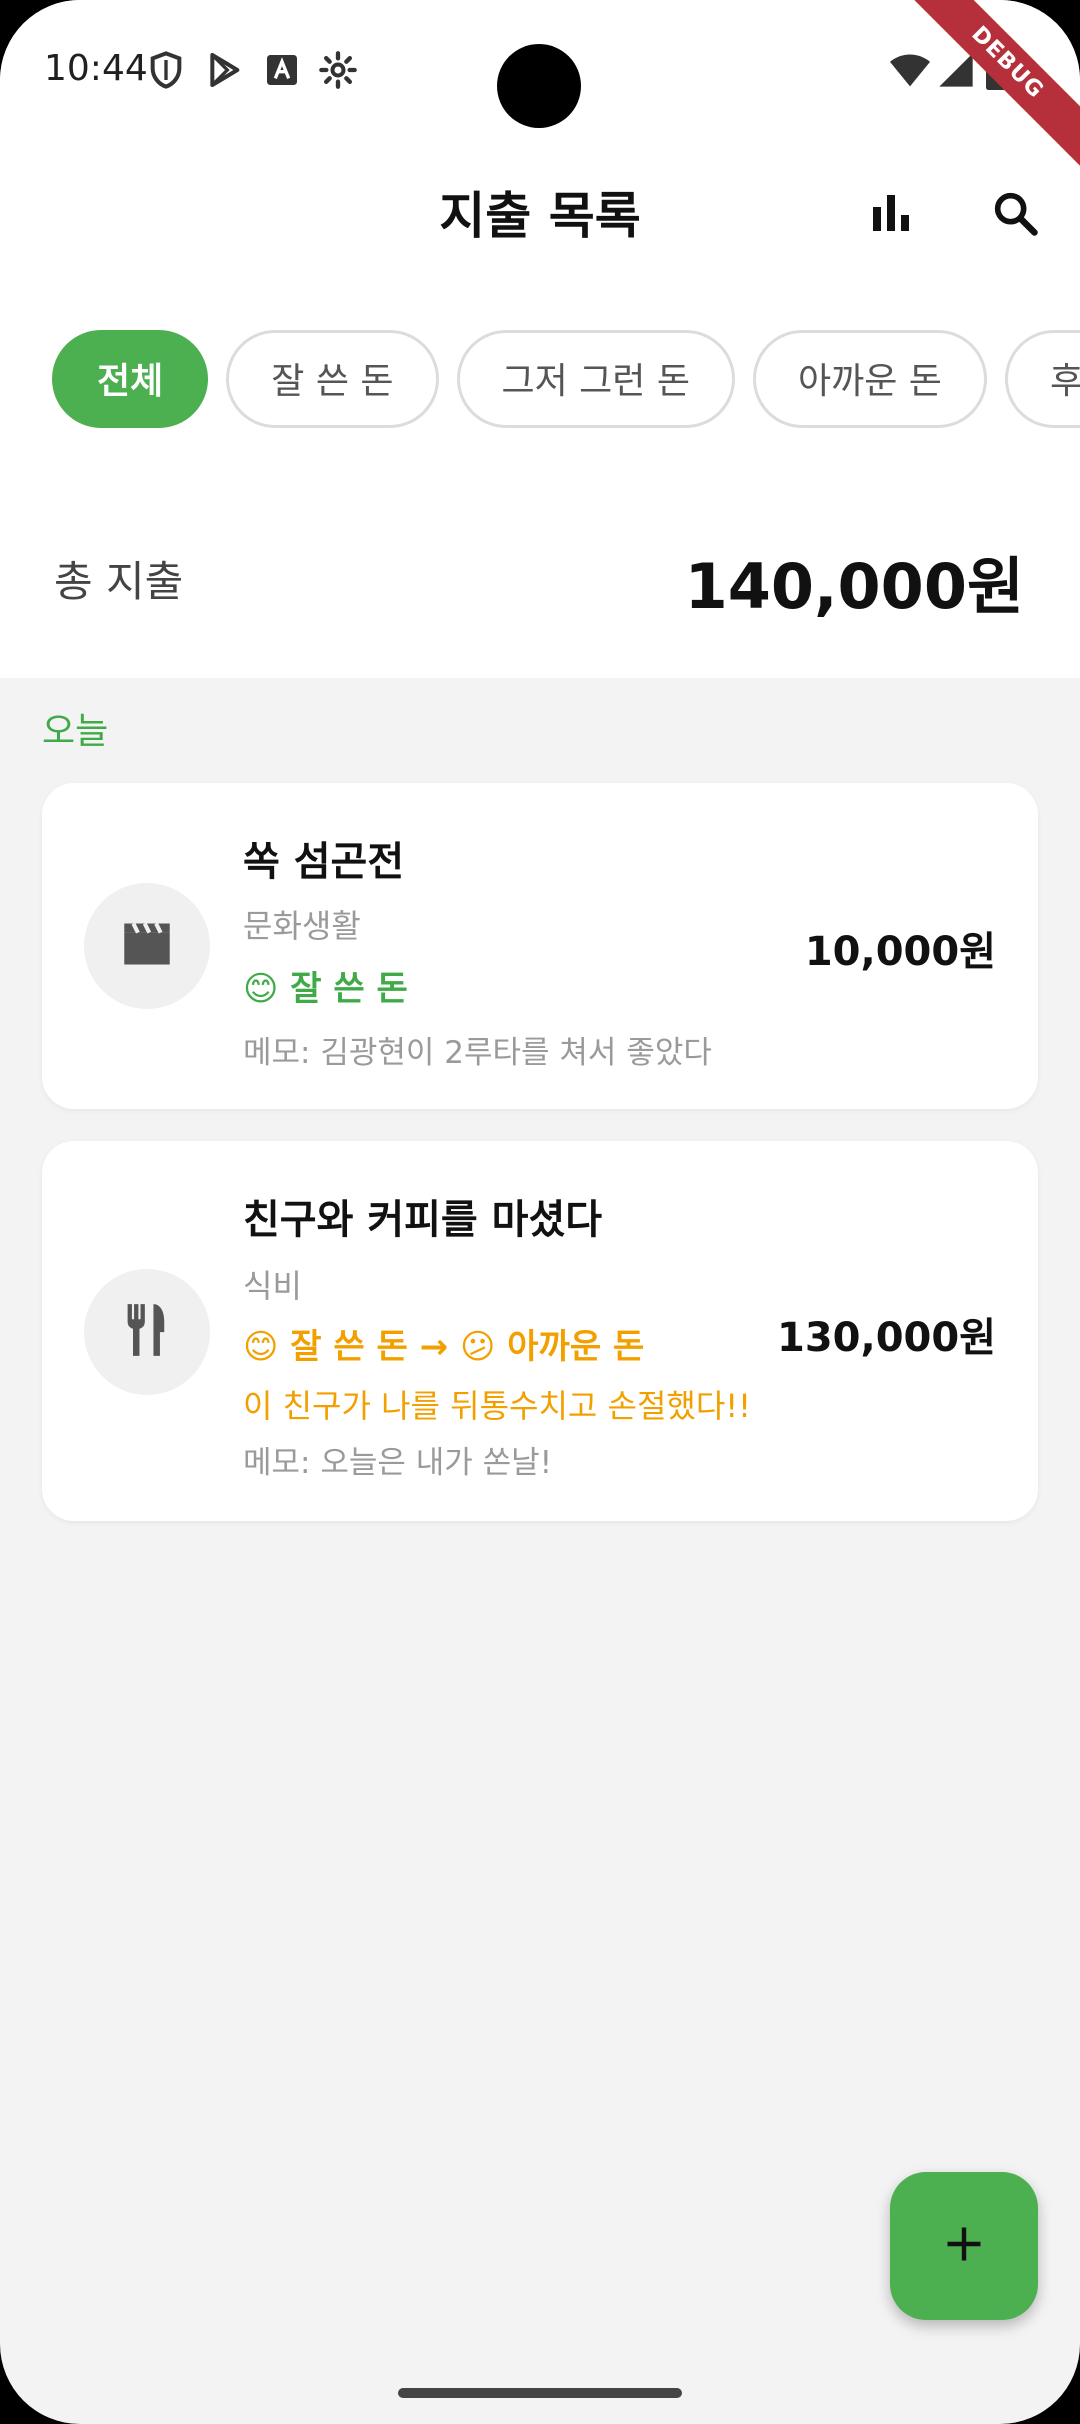 The image size is (1080, 2424). I want to click on expense-evaluation-change: 😊 잘 쓴 돈 → 😕 아까운 돈, so click(443, 1343).